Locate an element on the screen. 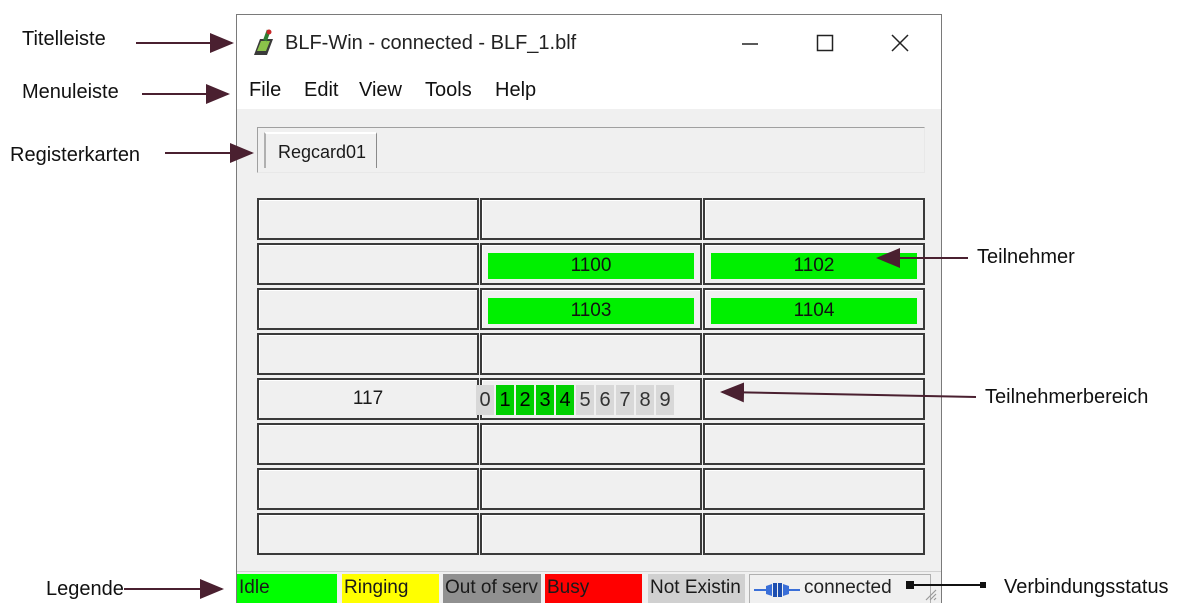 The image size is (1183, 603). arrow-teilnehmerbereich is located at coordinates (848, 392).